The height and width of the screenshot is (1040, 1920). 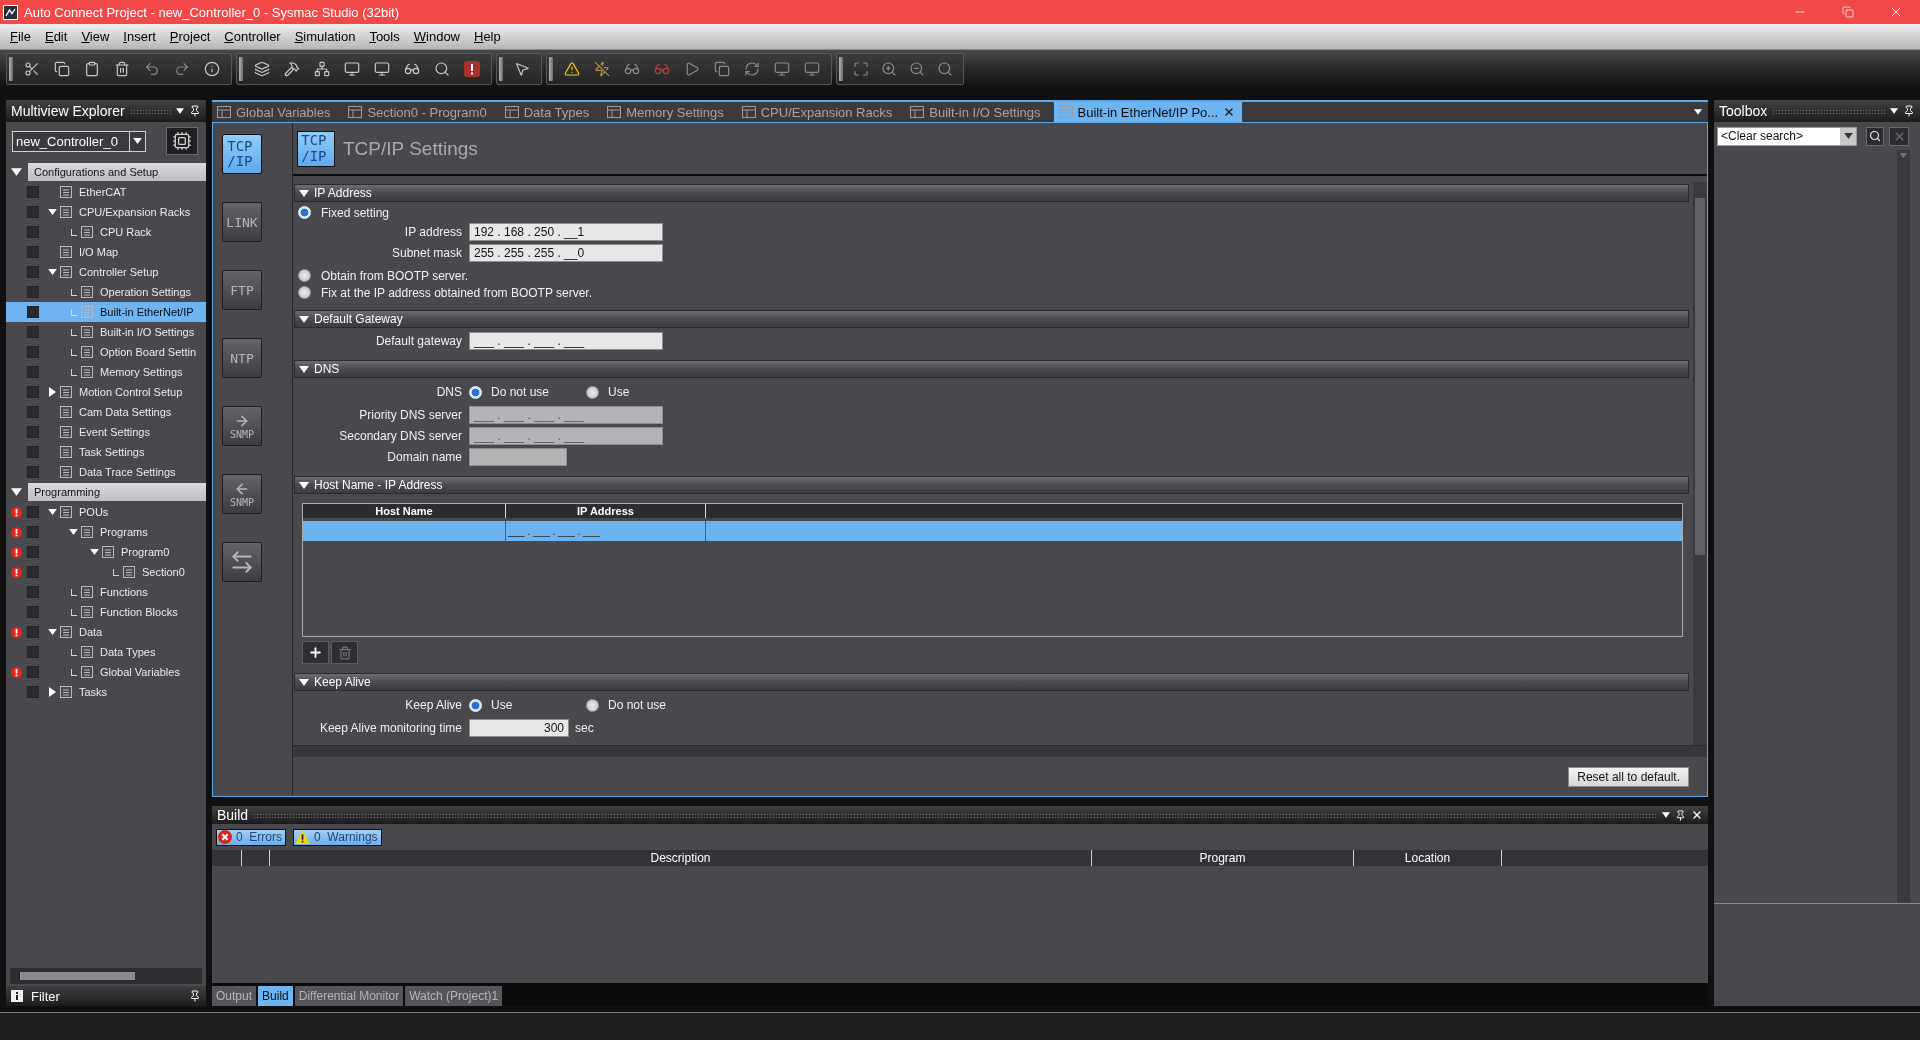 What do you see at coordinates (190, 36) in the screenshot?
I see `menu-item: Project` at bounding box center [190, 36].